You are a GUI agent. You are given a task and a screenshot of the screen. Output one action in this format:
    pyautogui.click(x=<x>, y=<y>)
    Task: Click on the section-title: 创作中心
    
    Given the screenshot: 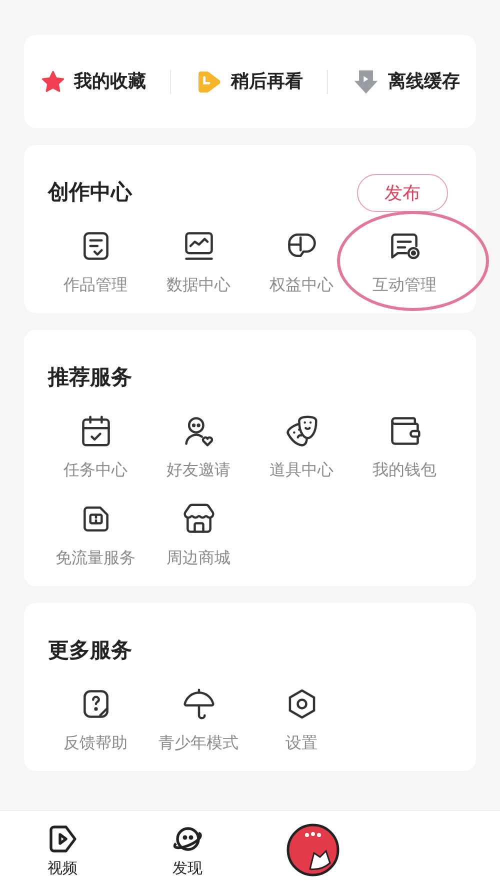 What is the action you would take?
    pyautogui.click(x=89, y=192)
    